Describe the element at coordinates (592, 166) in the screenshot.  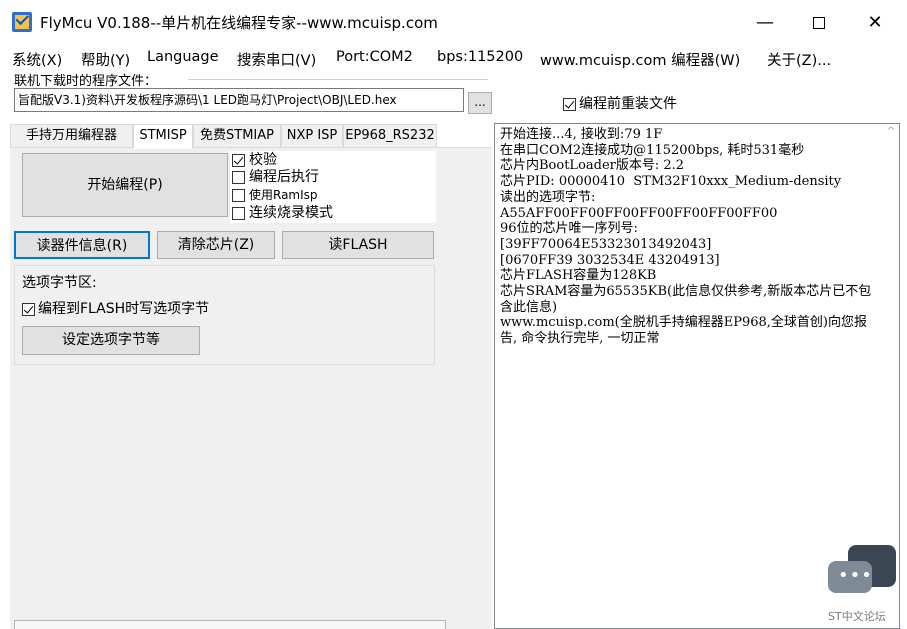
I see `log-line: 芯片内BootLoader版本号: 2.2` at that location.